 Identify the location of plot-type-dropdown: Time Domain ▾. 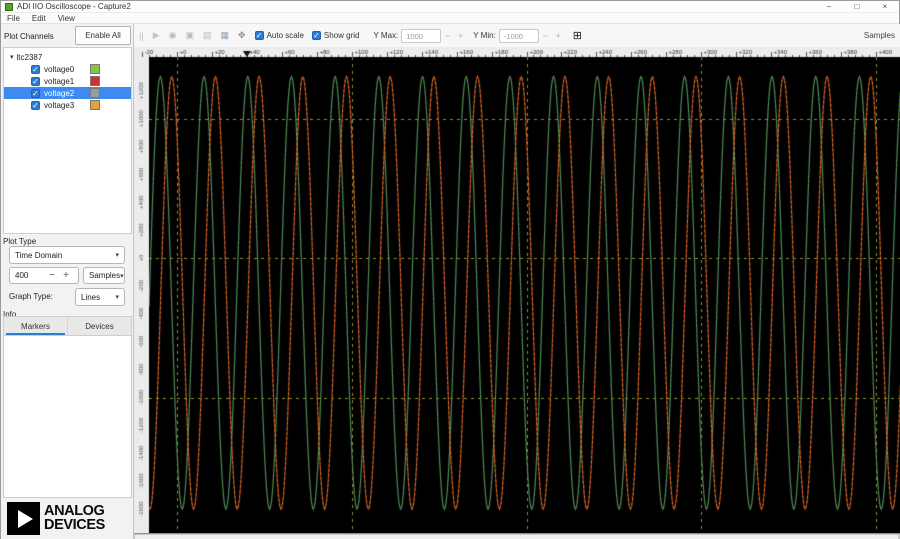
(67, 255).